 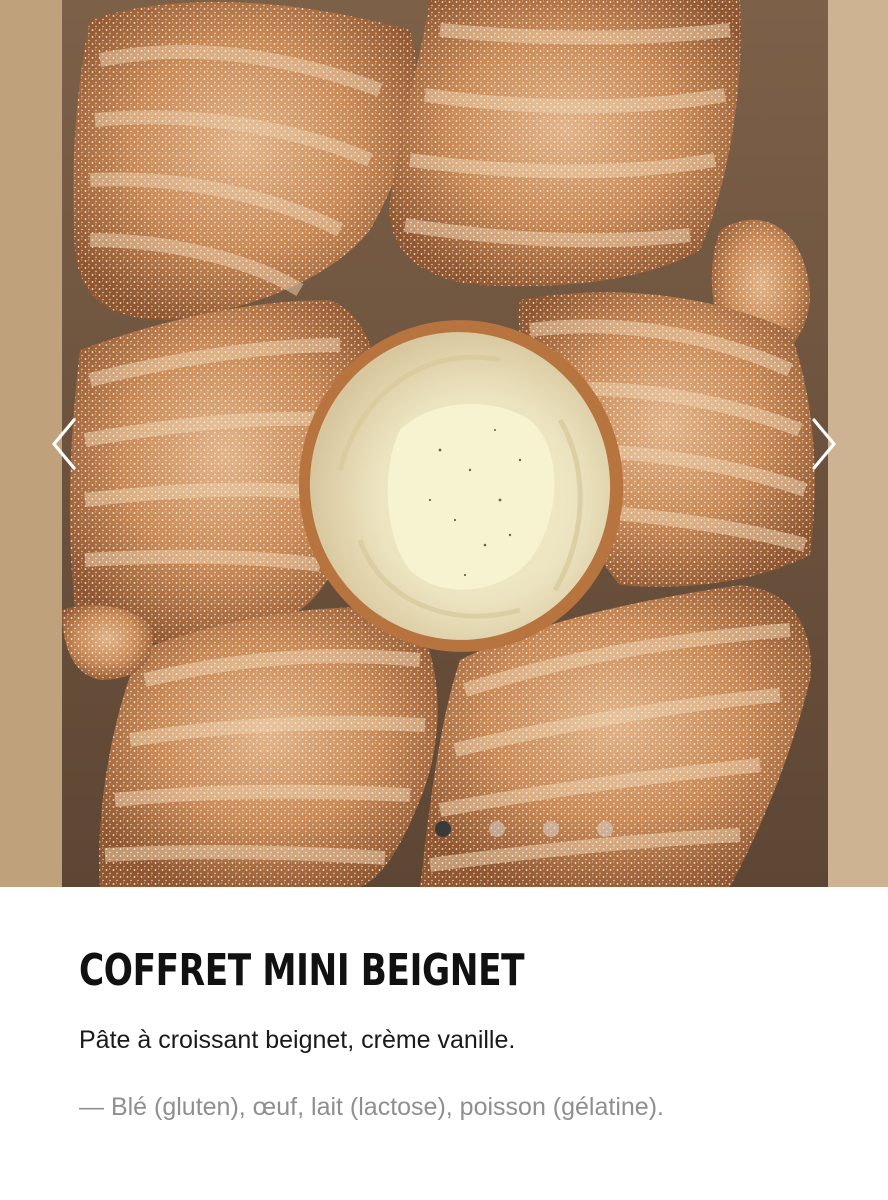 I want to click on chevron-left-icon, so click(x=64, y=444).